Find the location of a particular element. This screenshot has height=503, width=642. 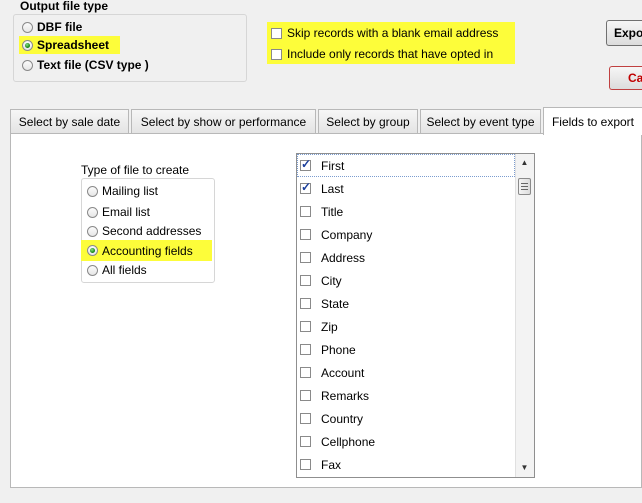

field-label: Country is located at coordinates (342, 418).